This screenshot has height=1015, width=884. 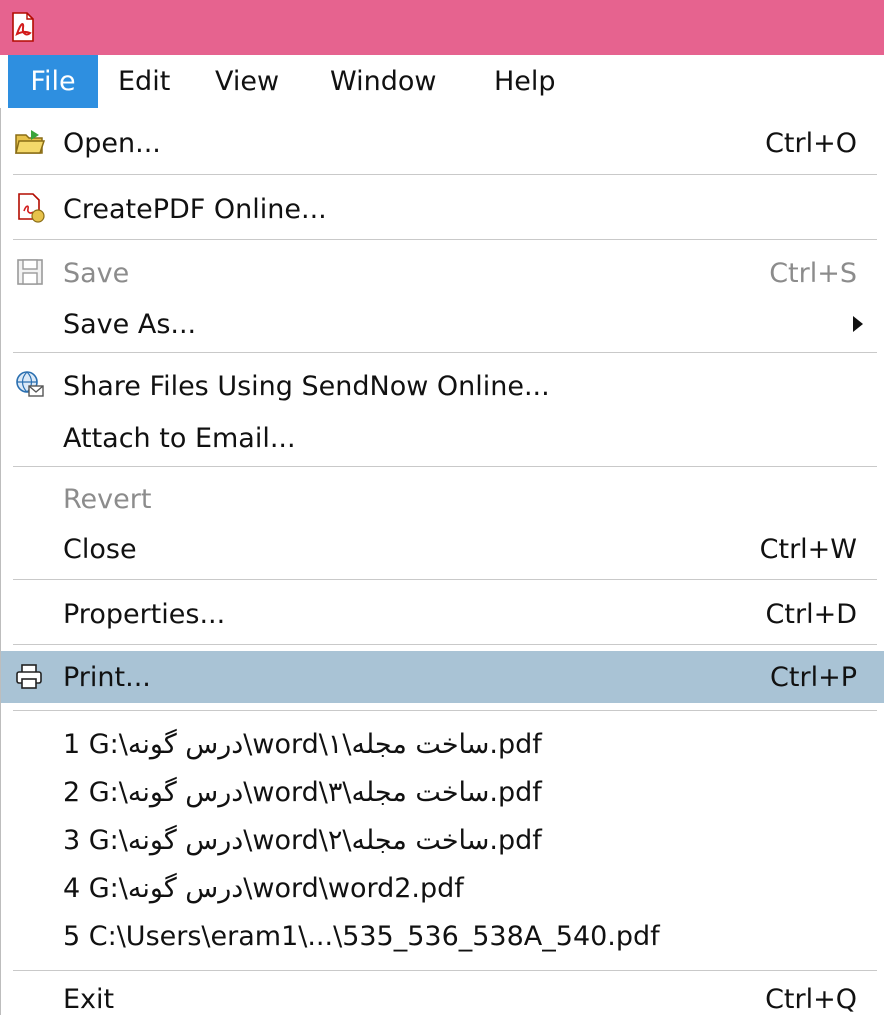 I want to click on menu-item-close: Close Ctrl+W, so click(x=442, y=549).